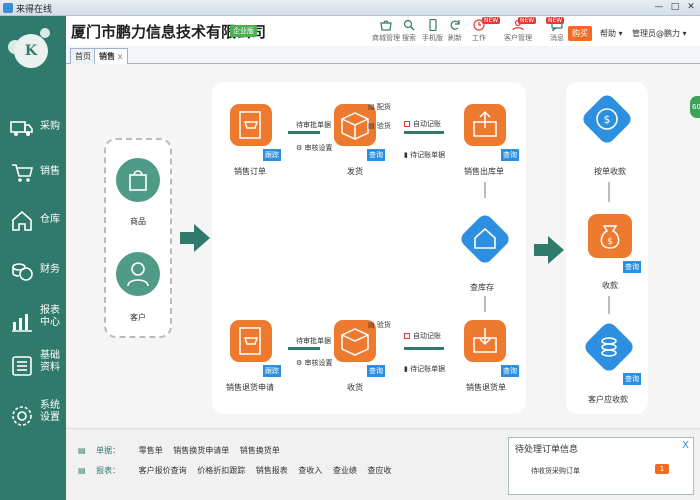 The image size is (700, 500). What do you see at coordinates (33, 221) in the screenshot?
I see `sidebar-item-warehouse: 仓库` at bounding box center [33, 221].